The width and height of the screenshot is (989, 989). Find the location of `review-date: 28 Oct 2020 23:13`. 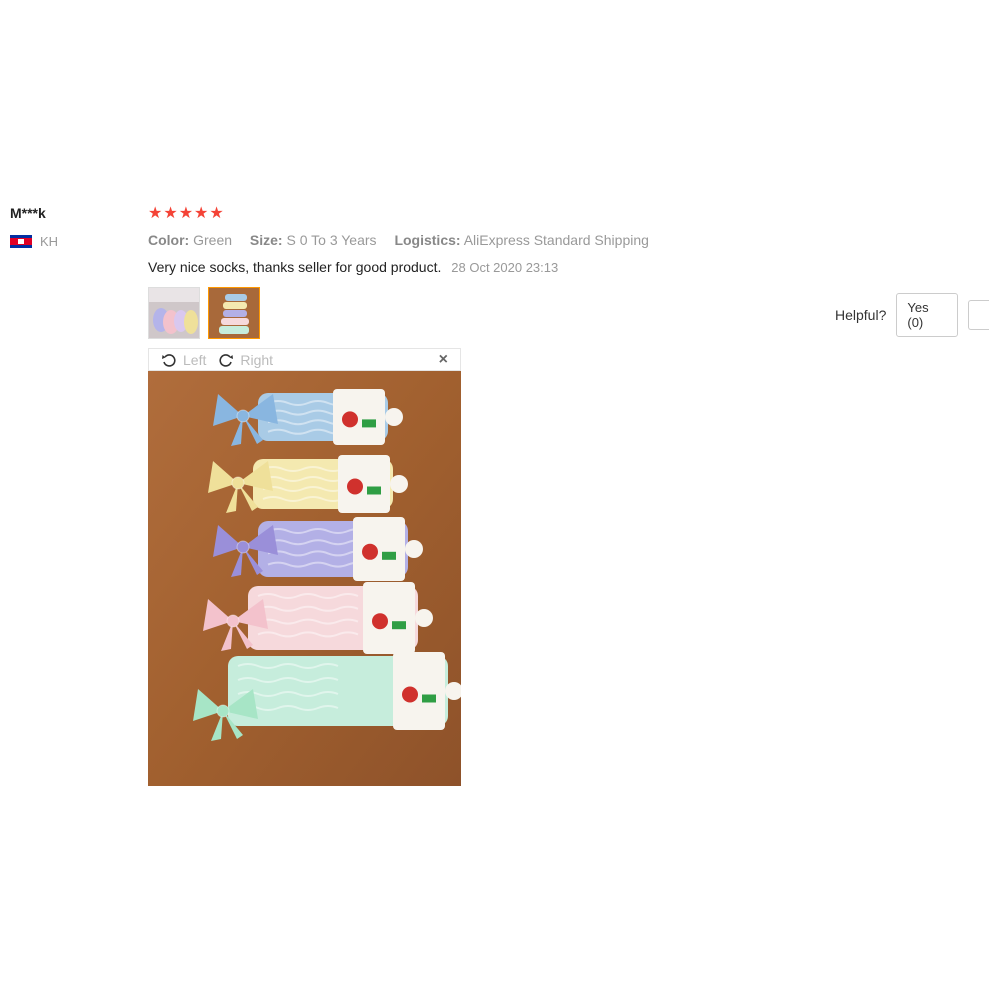

review-date: 28 Oct 2020 23:13 is located at coordinates (505, 267).